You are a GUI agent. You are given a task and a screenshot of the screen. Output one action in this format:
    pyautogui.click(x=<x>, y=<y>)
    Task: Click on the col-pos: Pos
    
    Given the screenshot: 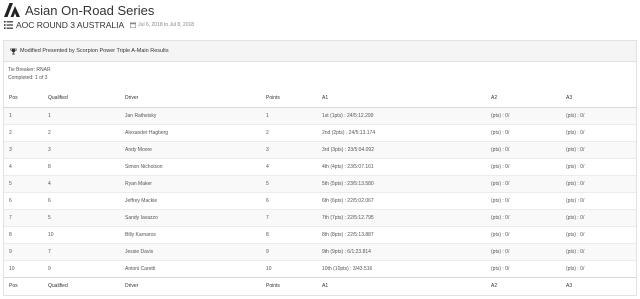 What is the action you would take?
    pyautogui.click(x=23, y=98)
    